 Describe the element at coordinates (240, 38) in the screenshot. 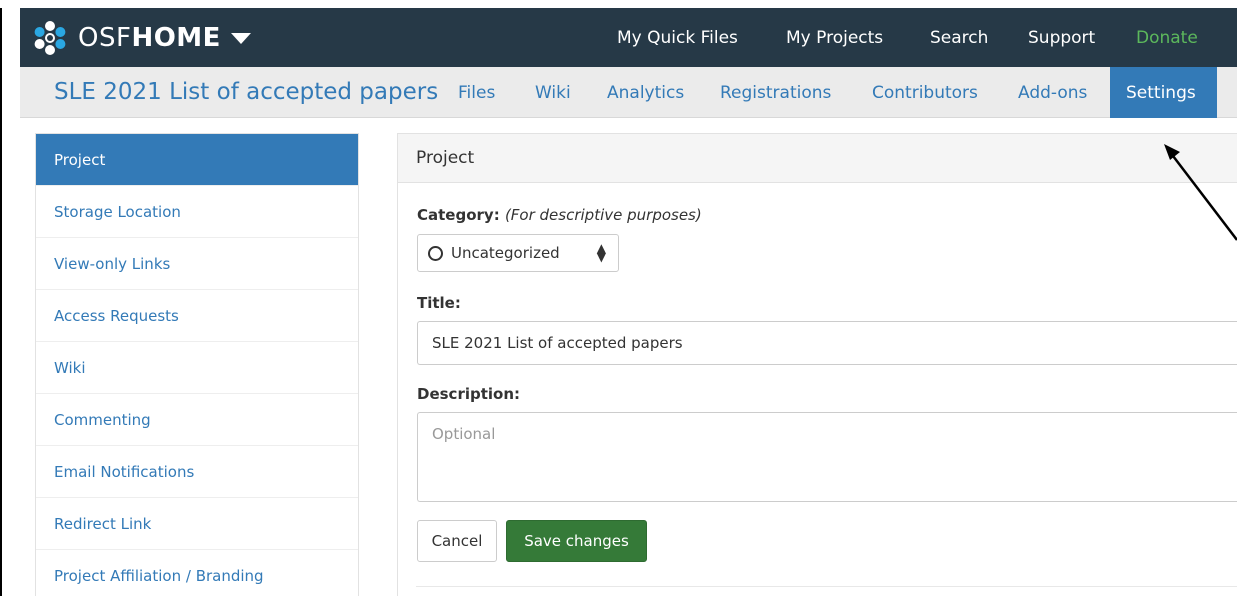

I see `caret-down-icon` at that location.